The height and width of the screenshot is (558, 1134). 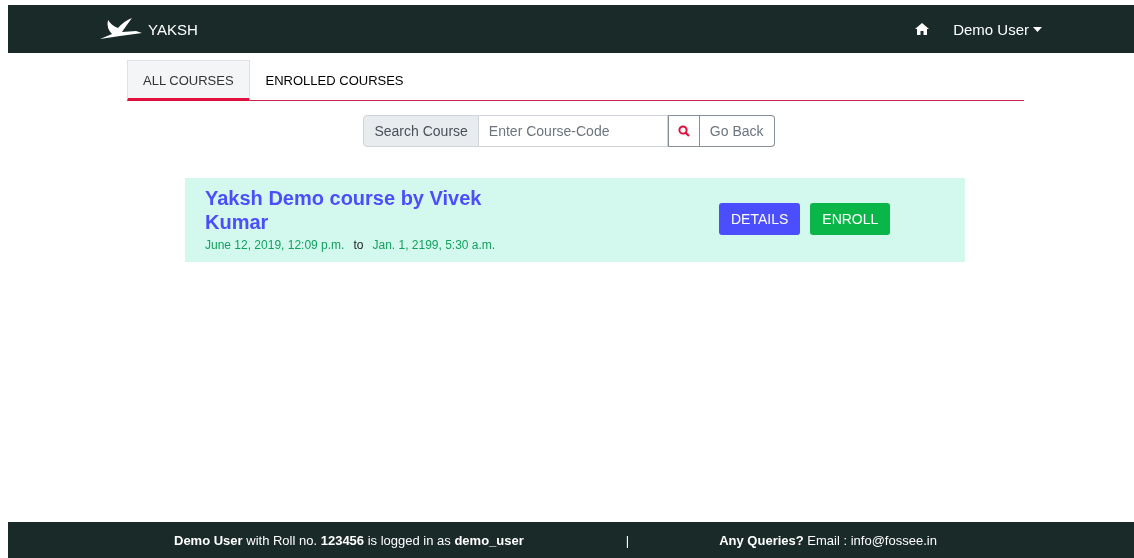 I want to click on login-info: Demo User with Roll no. 123456 is logged in as demo_user, so click(x=349, y=540).